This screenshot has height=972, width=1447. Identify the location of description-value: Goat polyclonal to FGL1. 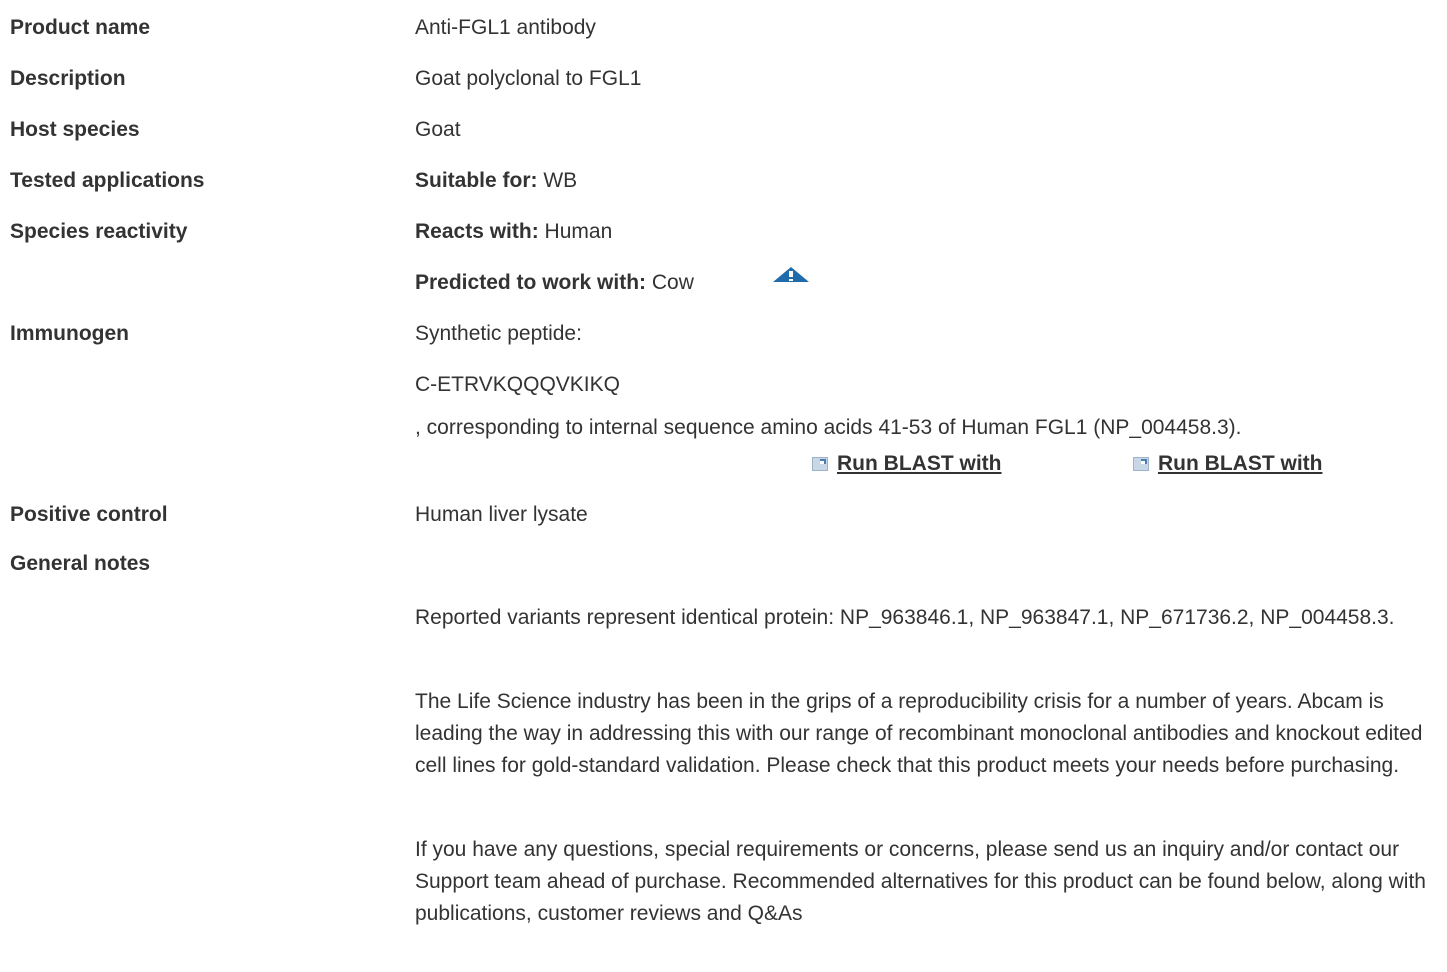
(528, 78).